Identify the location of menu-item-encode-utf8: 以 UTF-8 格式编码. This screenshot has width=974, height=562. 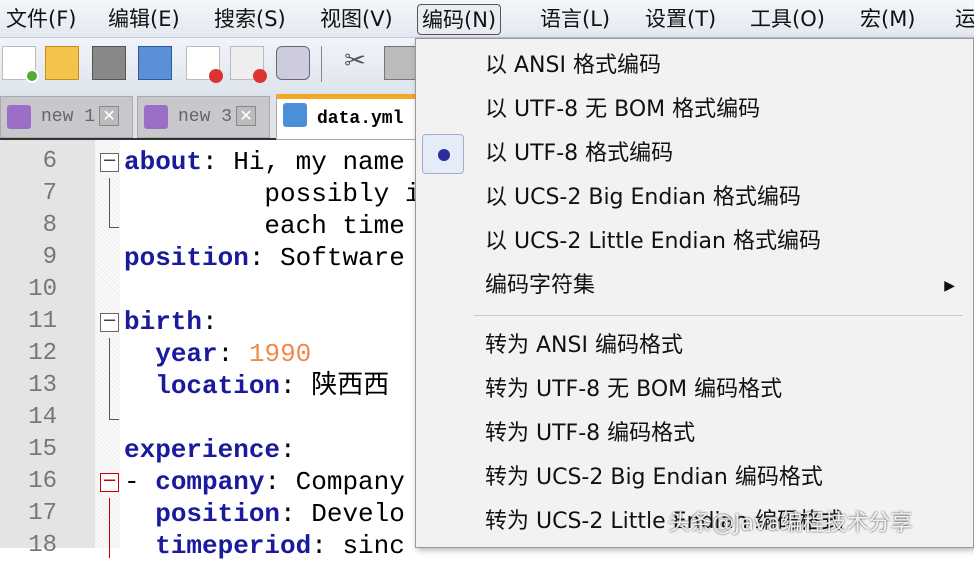
(695, 154).